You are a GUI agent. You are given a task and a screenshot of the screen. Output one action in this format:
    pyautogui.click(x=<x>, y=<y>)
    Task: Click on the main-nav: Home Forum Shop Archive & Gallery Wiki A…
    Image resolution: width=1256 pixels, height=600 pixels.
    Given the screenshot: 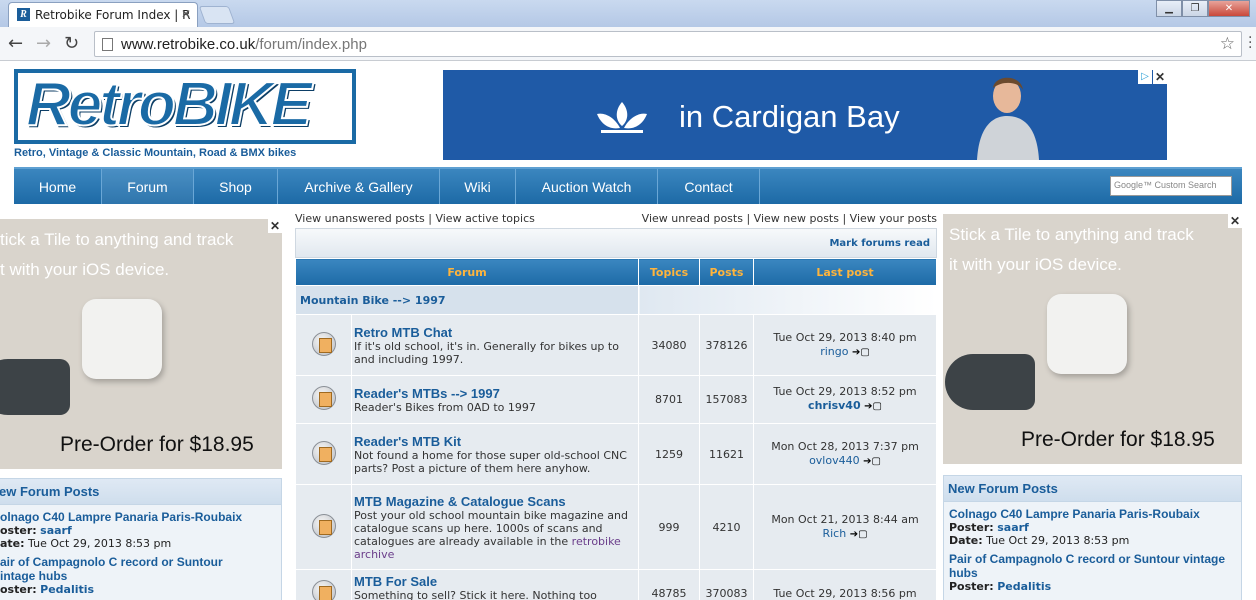 What is the action you would take?
    pyautogui.click(x=628, y=185)
    